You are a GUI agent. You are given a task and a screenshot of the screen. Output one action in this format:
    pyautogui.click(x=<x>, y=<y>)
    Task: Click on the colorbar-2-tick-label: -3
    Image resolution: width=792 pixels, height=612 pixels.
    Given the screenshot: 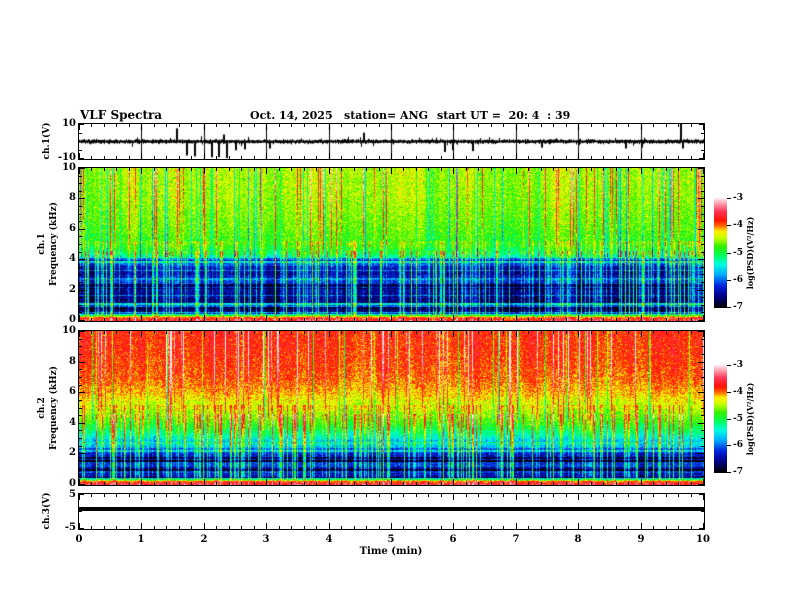 What is the action you would take?
    pyautogui.click(x=738, y=365)
    